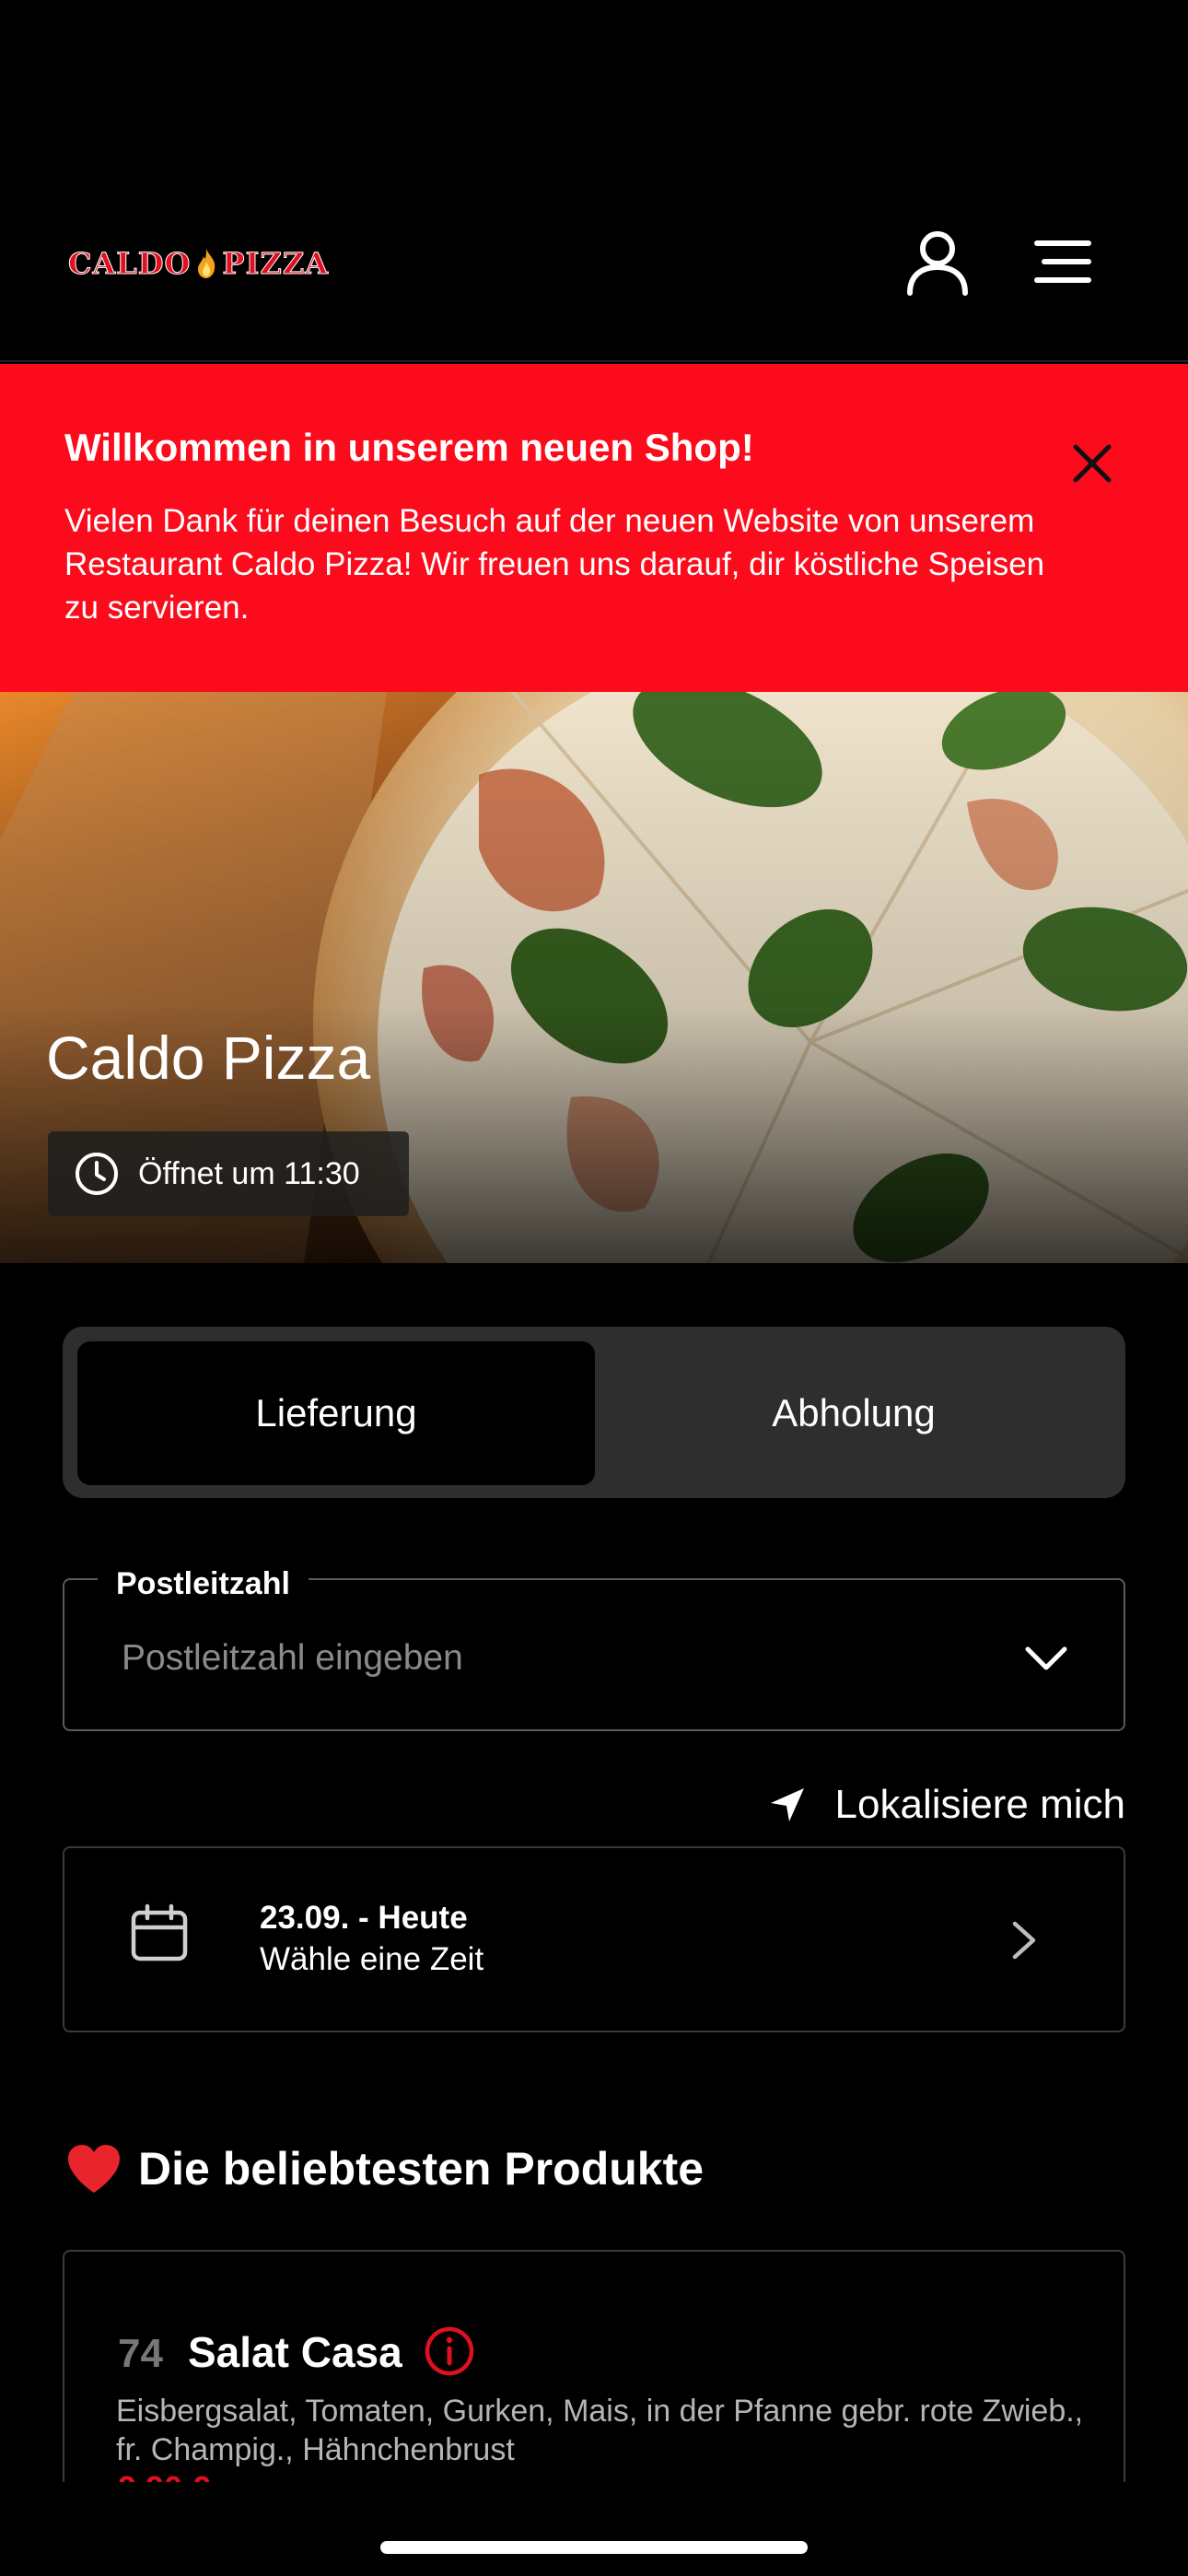  I want to click on chevron-down-icon, so click(1046, 1659).